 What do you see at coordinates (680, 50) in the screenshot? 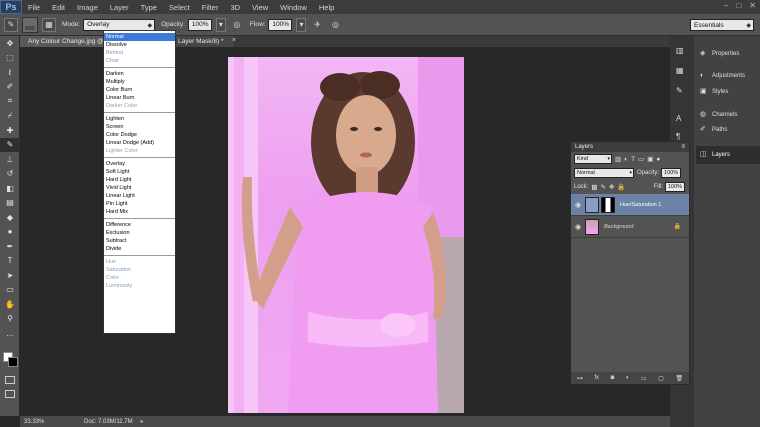
I see `history-icon: ▥` at bounding box center [680, 50].